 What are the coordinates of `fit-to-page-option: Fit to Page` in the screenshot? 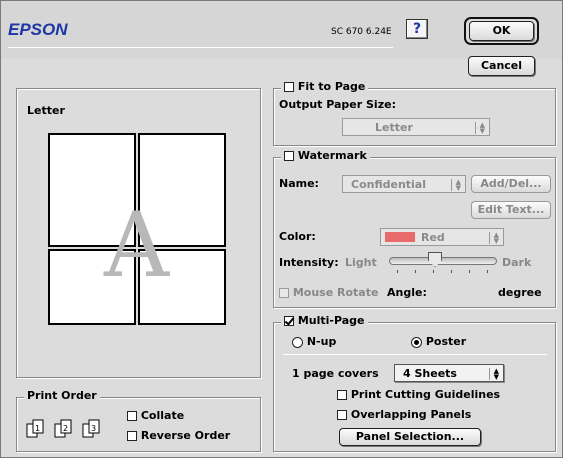 It's located at (325, 86).